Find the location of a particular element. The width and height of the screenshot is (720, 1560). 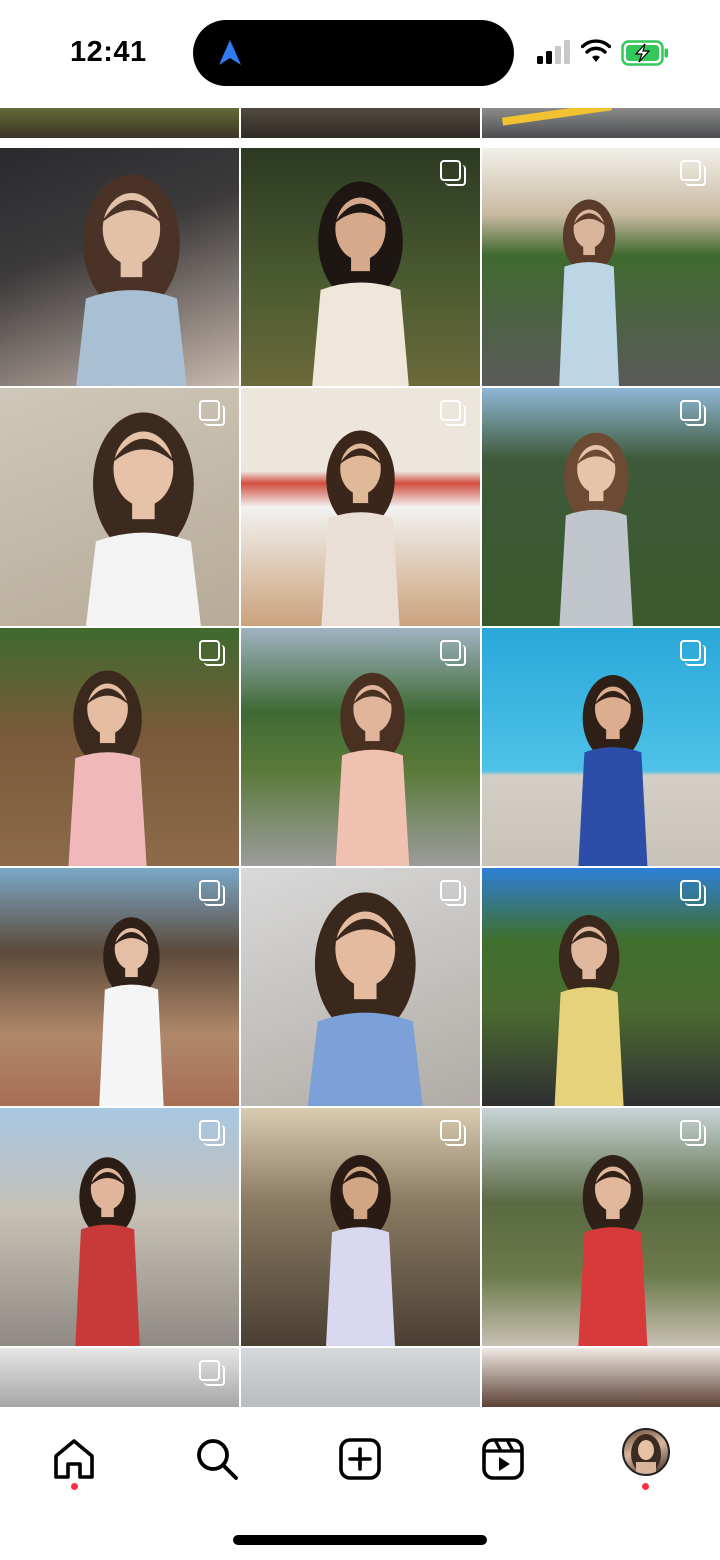

bottom-tab-bar is located at coordinates (360, 1483).